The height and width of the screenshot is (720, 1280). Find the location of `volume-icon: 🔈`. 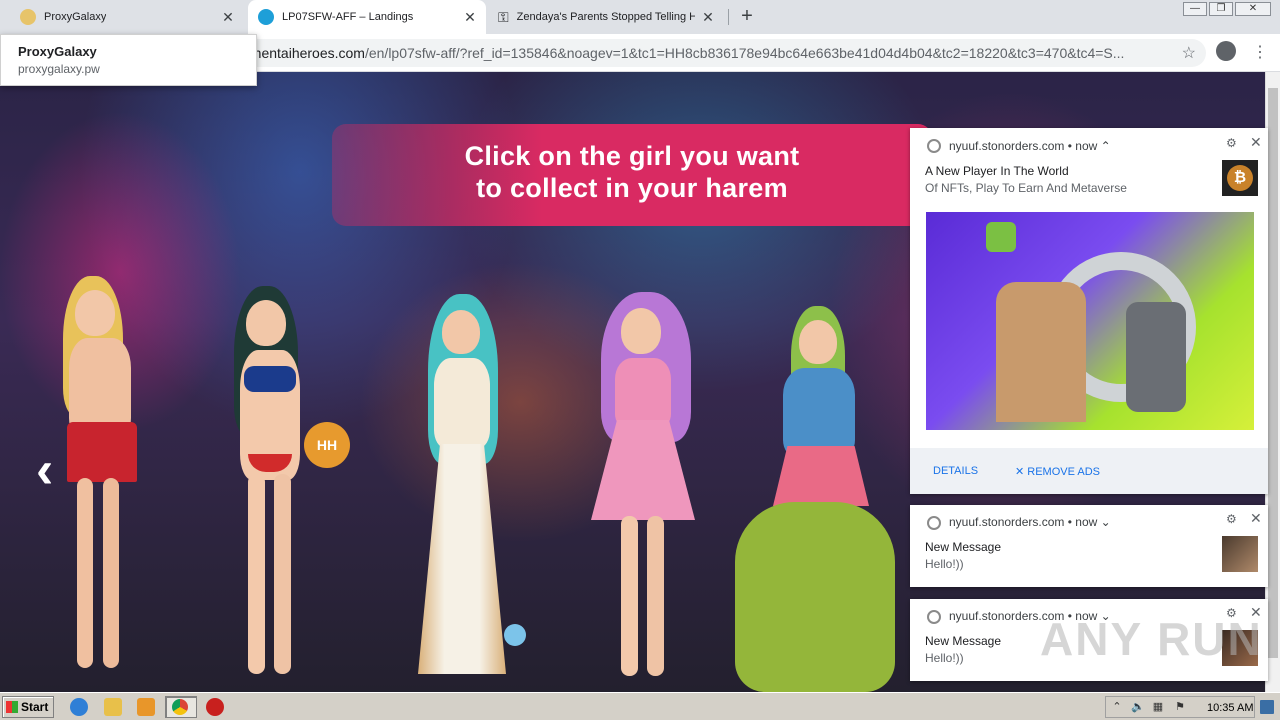

volume-icon: 🔈 is located at coordinates (1138, 707).